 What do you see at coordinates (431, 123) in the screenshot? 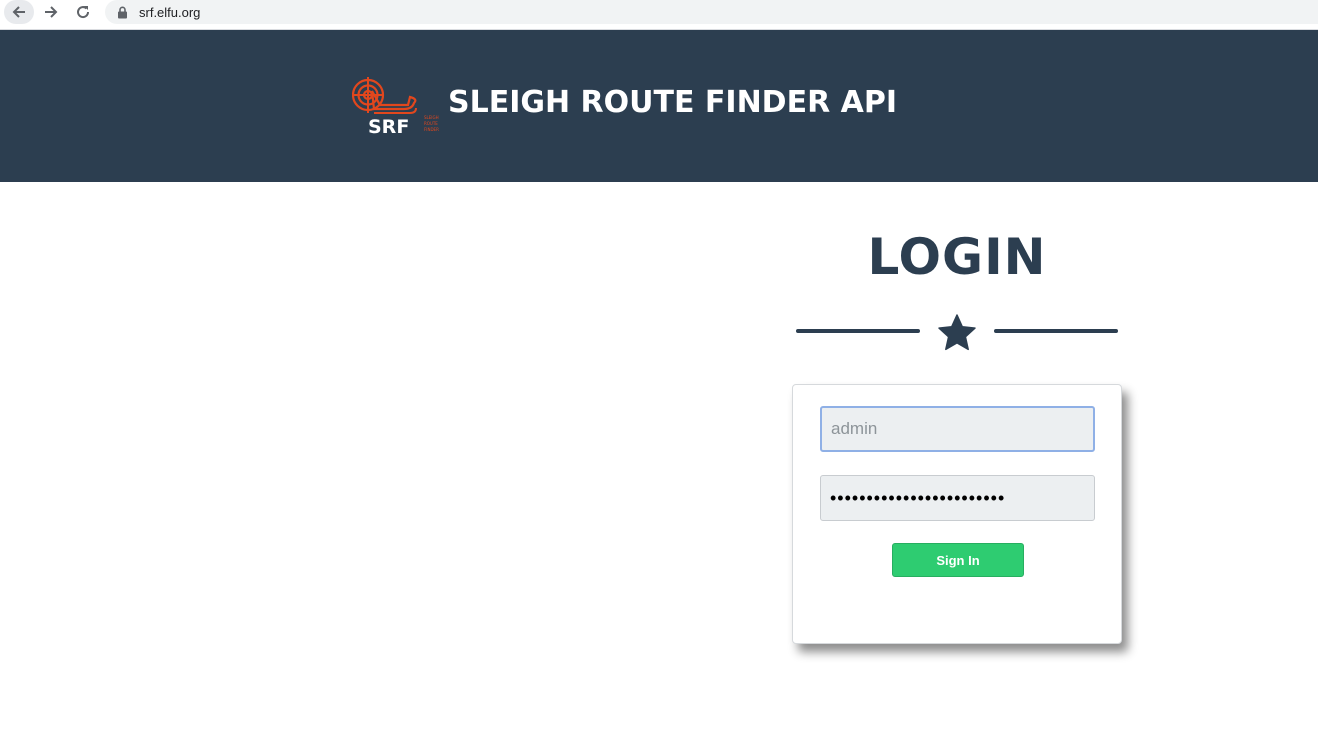
I see `svg-text: ROUTE` at bounding box center [431, 123].